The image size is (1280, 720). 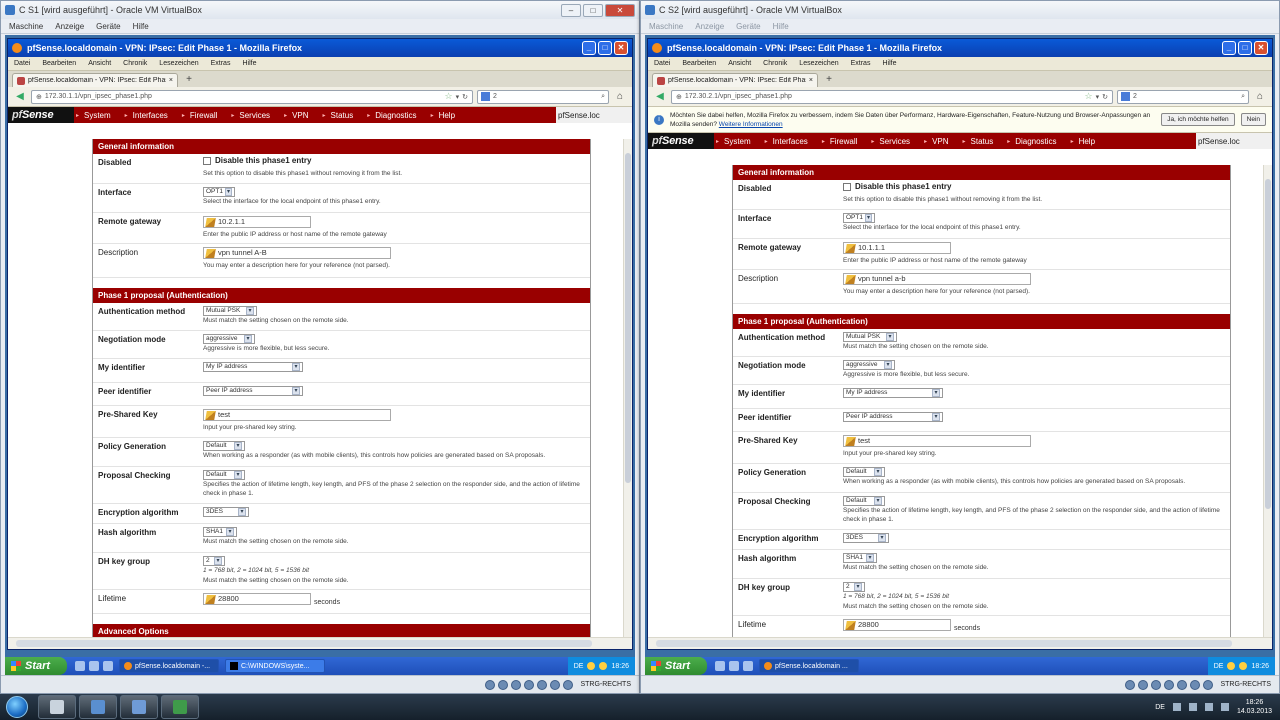 What do you see at coordinates (860, 558) in the screenshot?
I see `hash-algorithm-select: SHA1 ▾` at bounding box center [860, 558].